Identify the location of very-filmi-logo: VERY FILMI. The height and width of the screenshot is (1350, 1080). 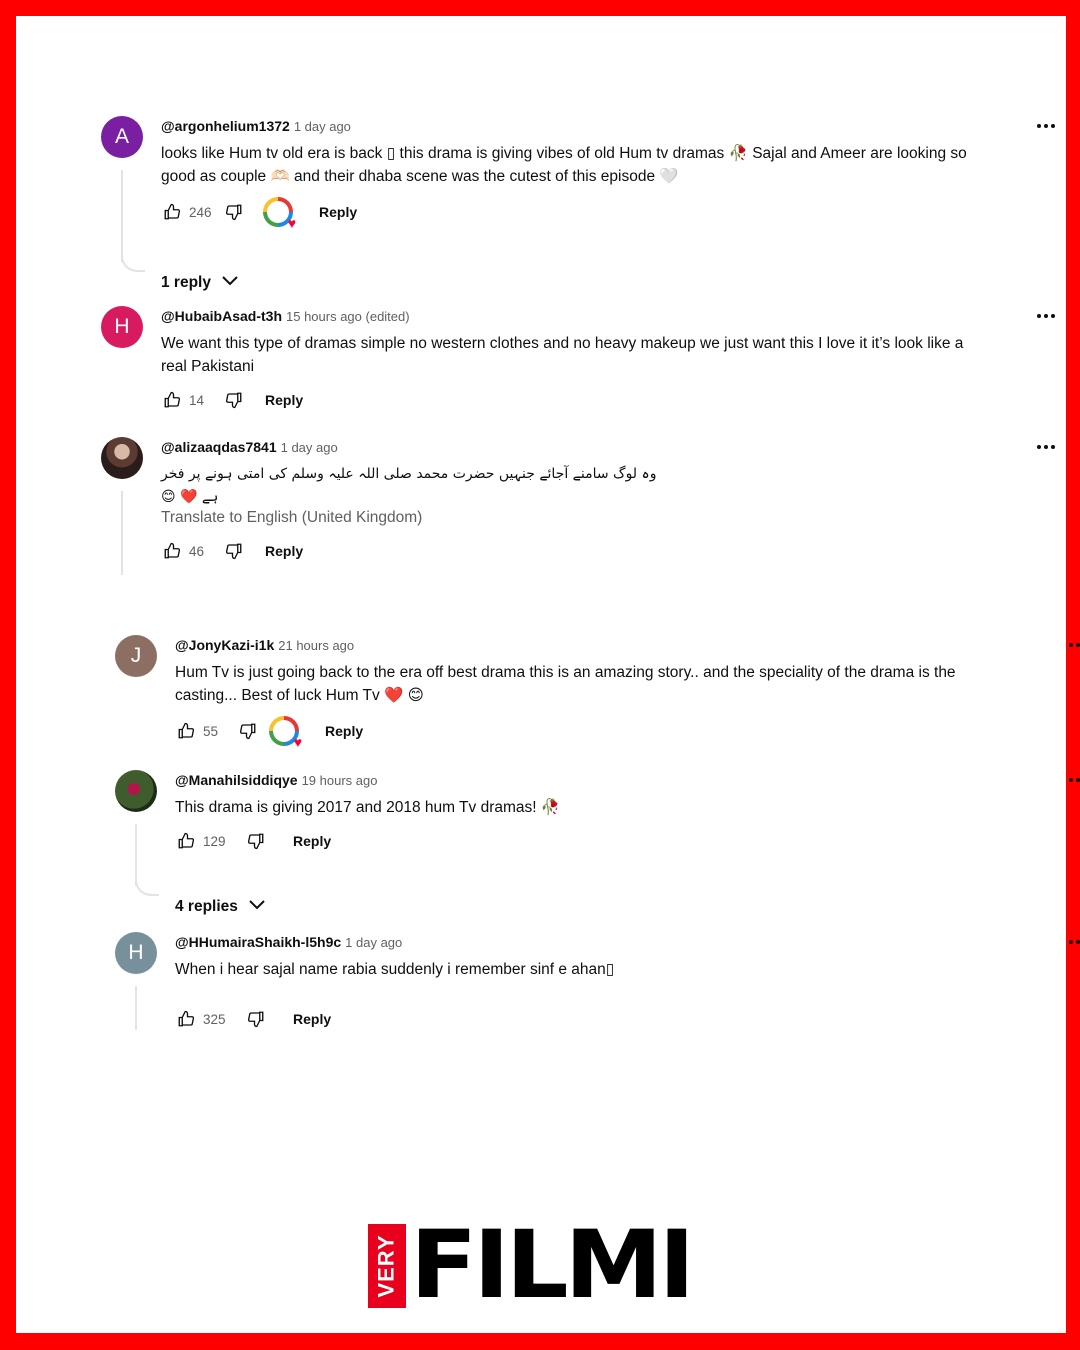
(531, 1266).